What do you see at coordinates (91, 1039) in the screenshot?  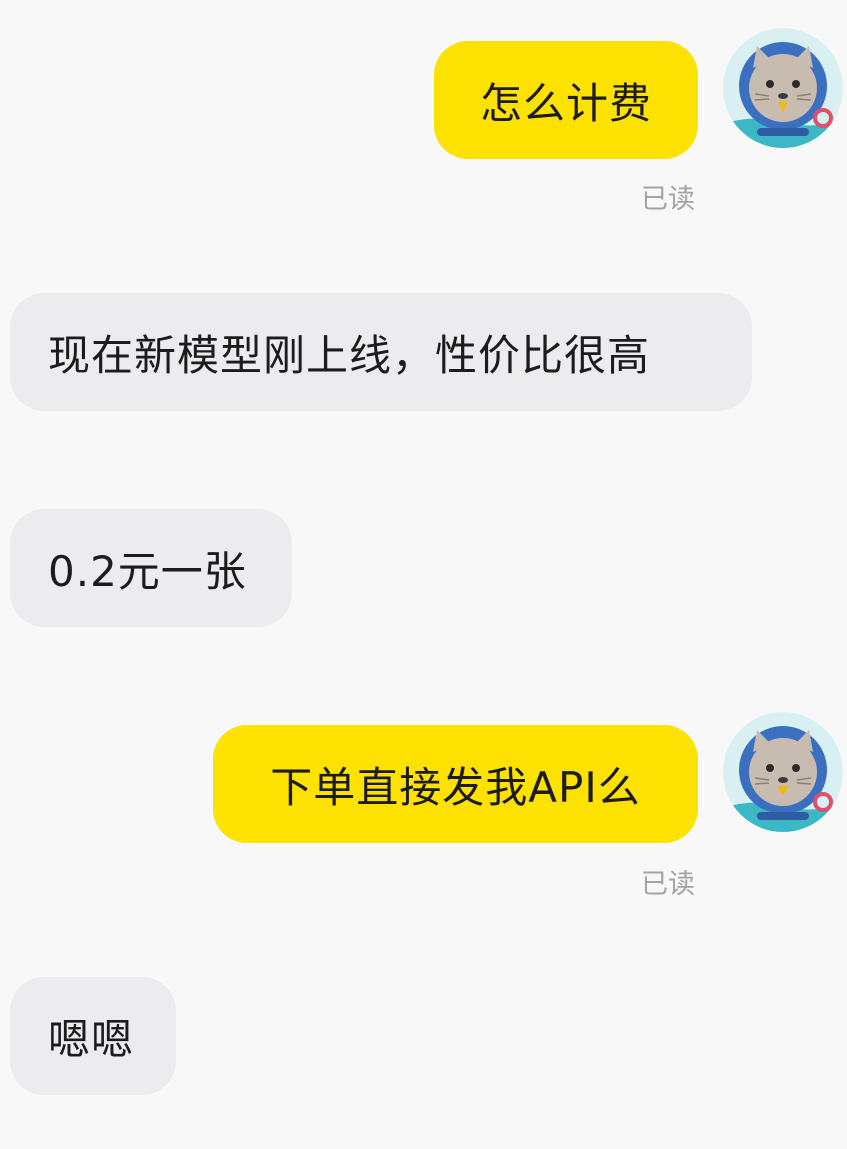 I see `message-text: 嗯嗯` at bounding box center [91, 1039].